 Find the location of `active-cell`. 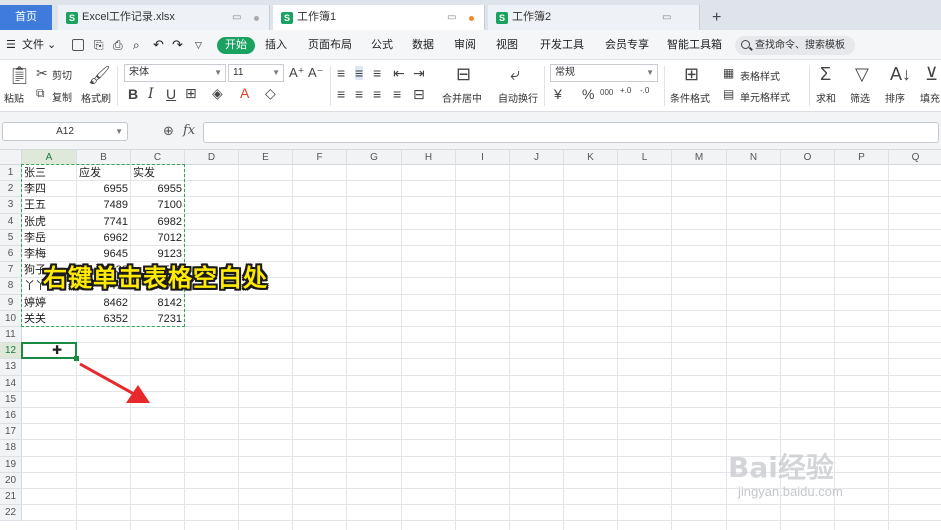

active-cell is located at coordinates (49, 351).